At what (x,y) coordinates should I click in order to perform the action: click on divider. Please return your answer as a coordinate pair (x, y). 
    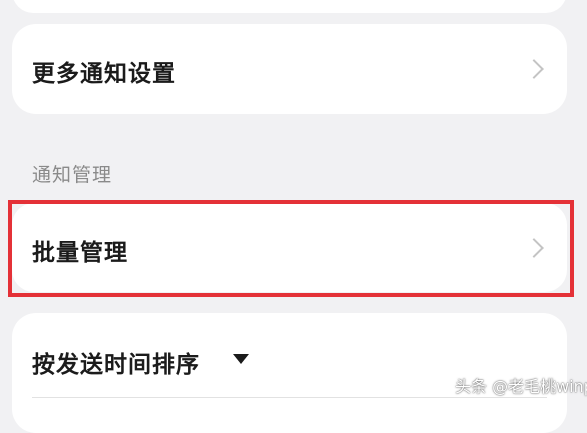
    Looking at the image, I should click on (289, 397).